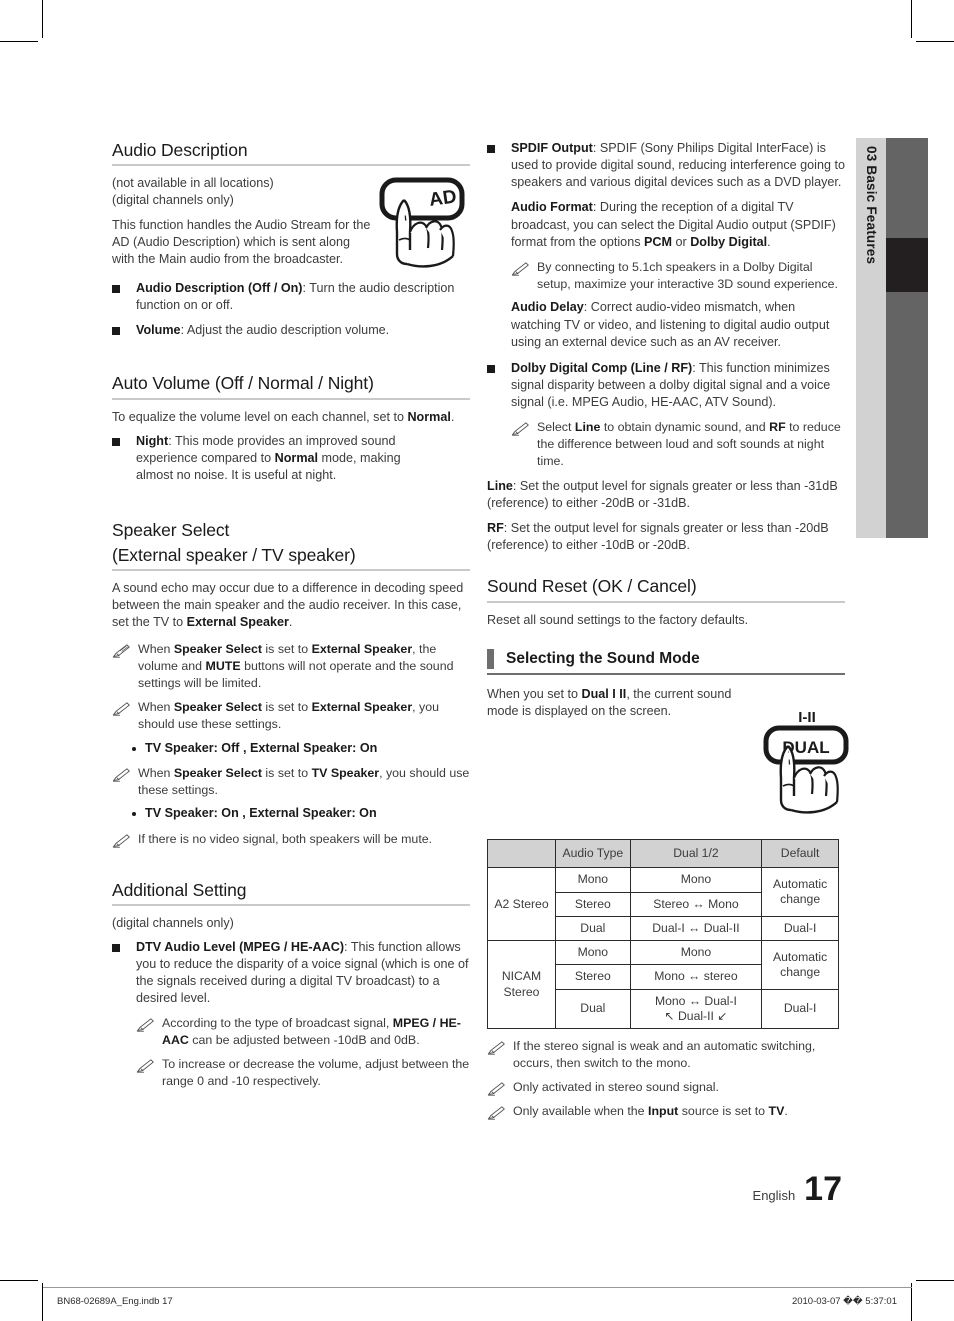  What do you see at coordinates (521, 904) in the screenshot?
I see `group-label-a2-stereo: A2 Stereo` at bounding box center [521, 904].